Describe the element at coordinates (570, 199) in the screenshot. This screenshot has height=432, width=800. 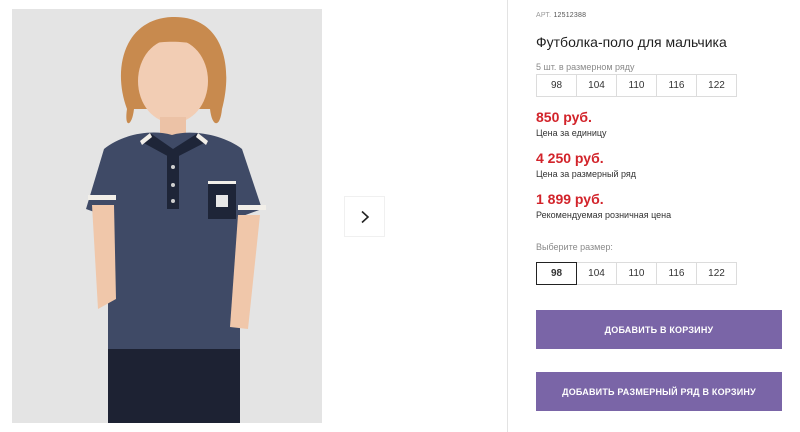
I see `retail-price: 1 899 руб.` at that location.